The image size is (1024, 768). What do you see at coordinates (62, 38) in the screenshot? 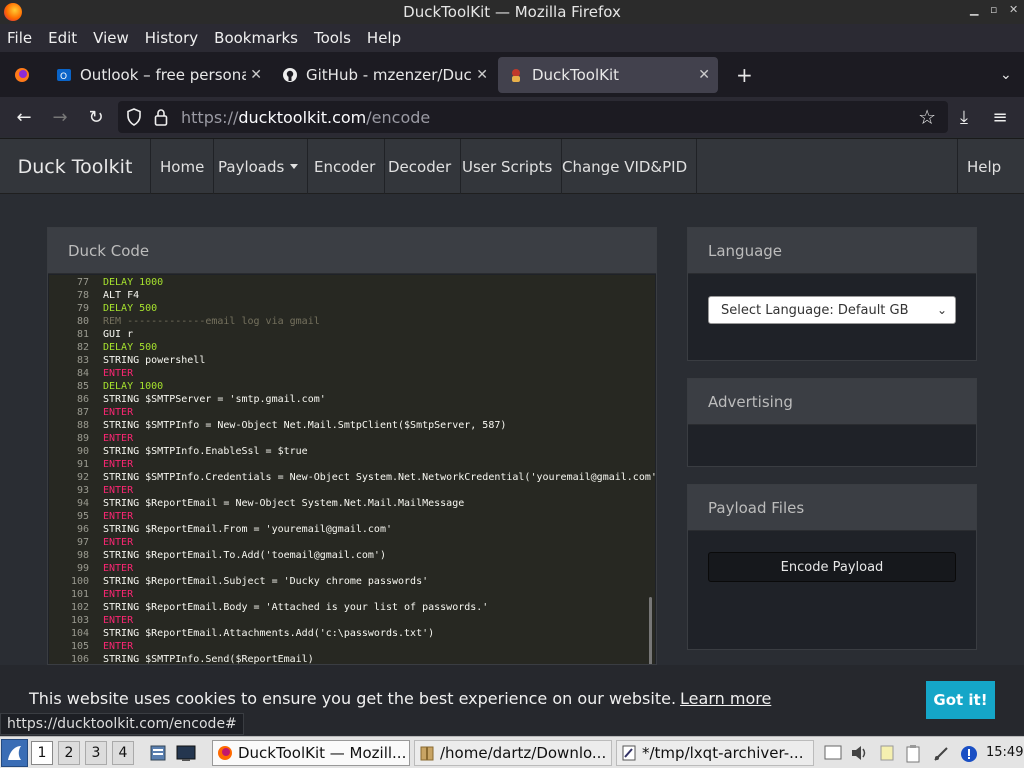
I see `menu-edit: Edit` at bounding box center [62, 38].